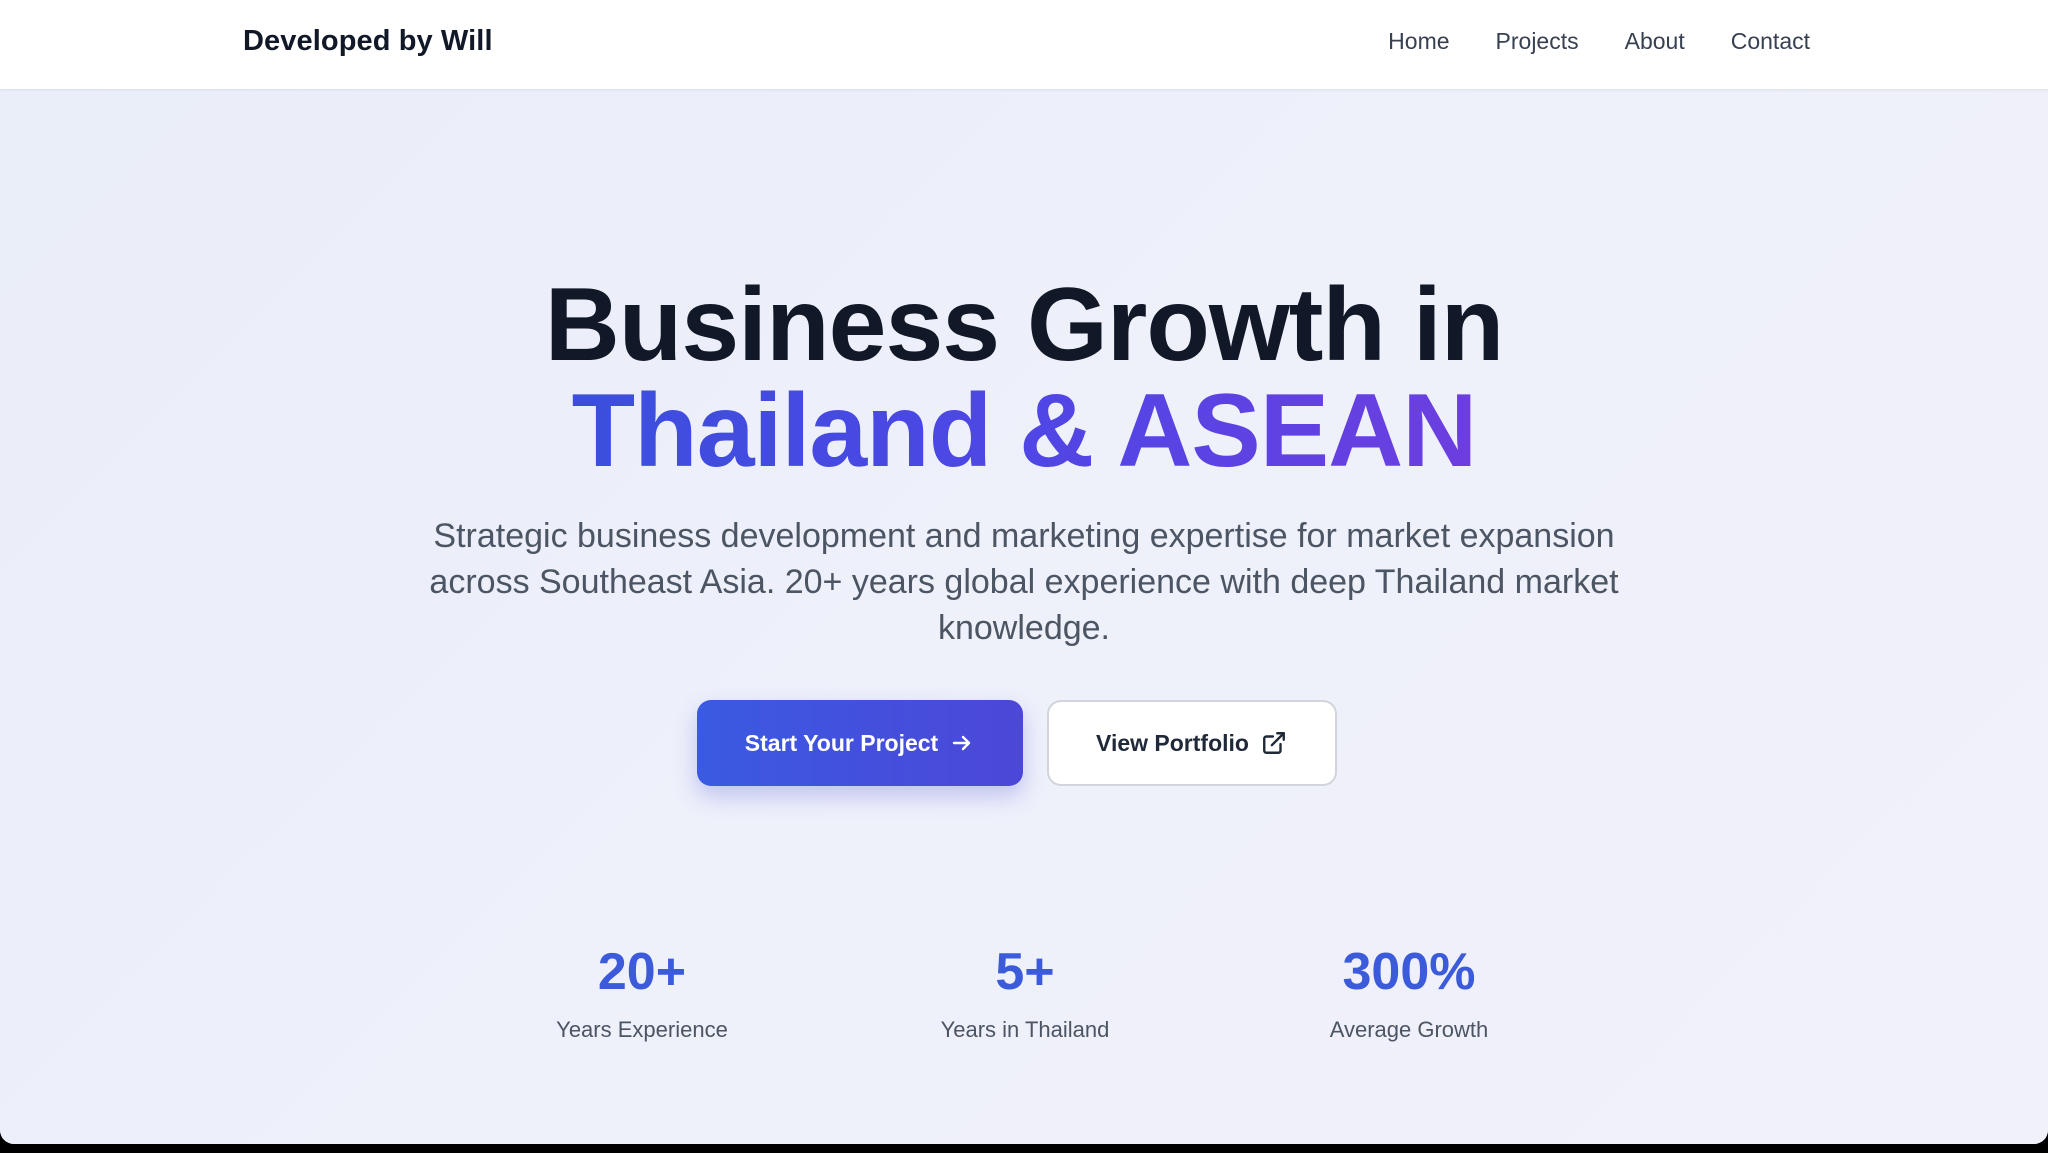 The width and height of the screenshot is (2048, 1153). I want to click on nav-contact-link: Contact, so click(1770, 41).